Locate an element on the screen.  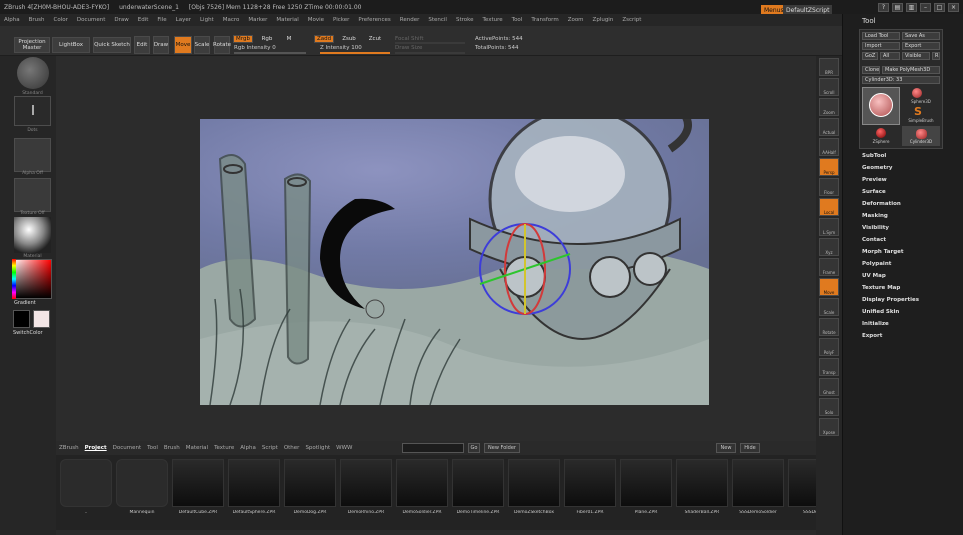
rgb-button: Rgb is located at coordinates (267, 39).